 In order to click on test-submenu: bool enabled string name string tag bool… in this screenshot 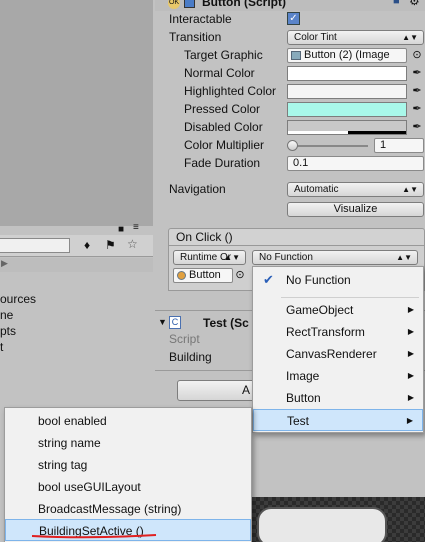, I will do `click(128, 474)`.